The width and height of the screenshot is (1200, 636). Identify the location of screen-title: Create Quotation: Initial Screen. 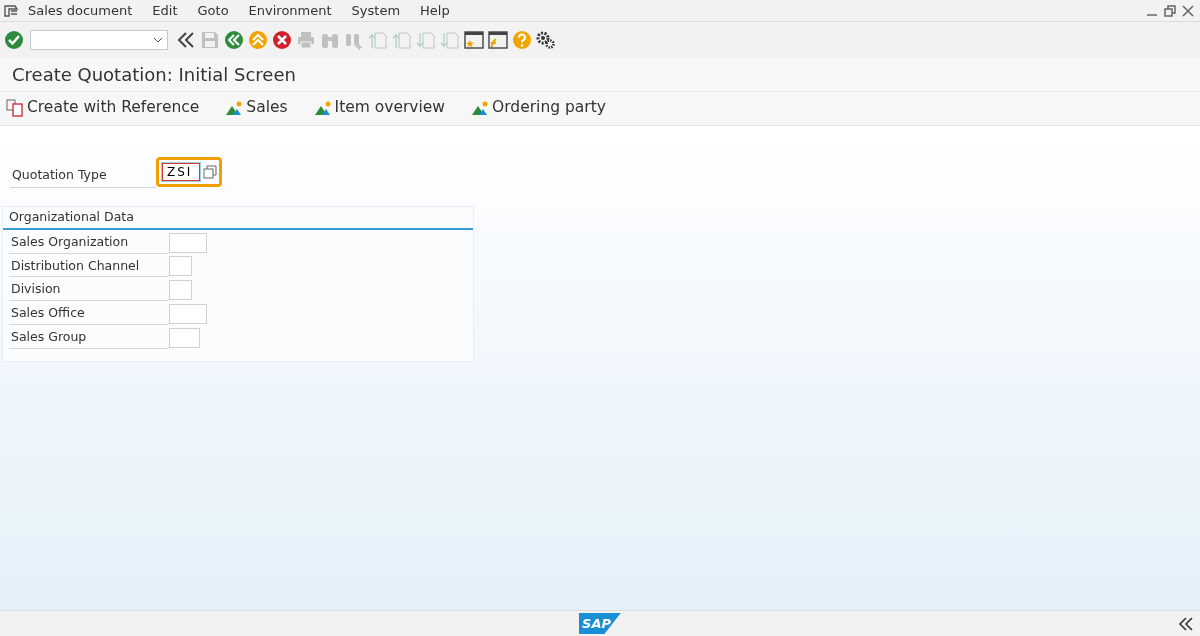
(600, 75).